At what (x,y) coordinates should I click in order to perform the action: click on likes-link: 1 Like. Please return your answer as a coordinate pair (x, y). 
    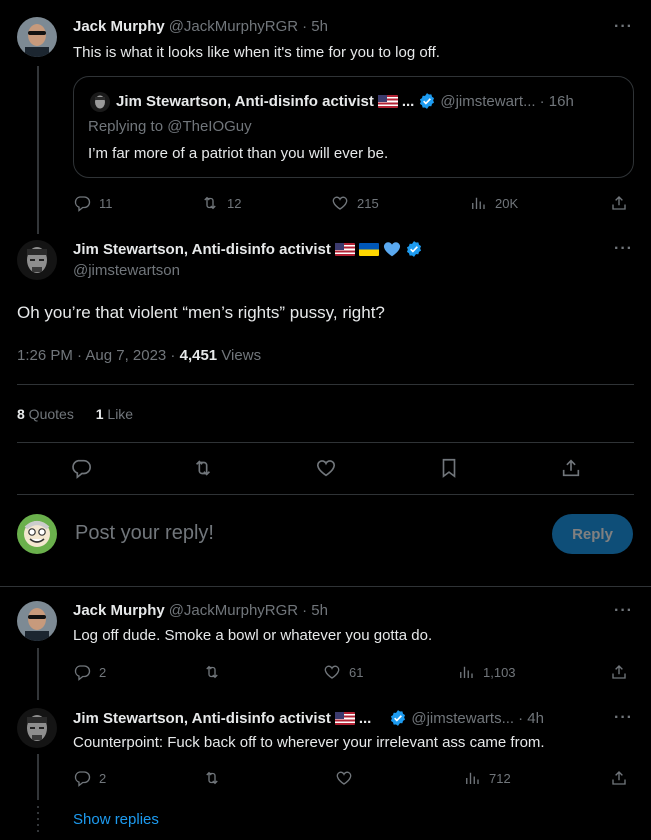
    Looking at the image, I should click on (114, 414).